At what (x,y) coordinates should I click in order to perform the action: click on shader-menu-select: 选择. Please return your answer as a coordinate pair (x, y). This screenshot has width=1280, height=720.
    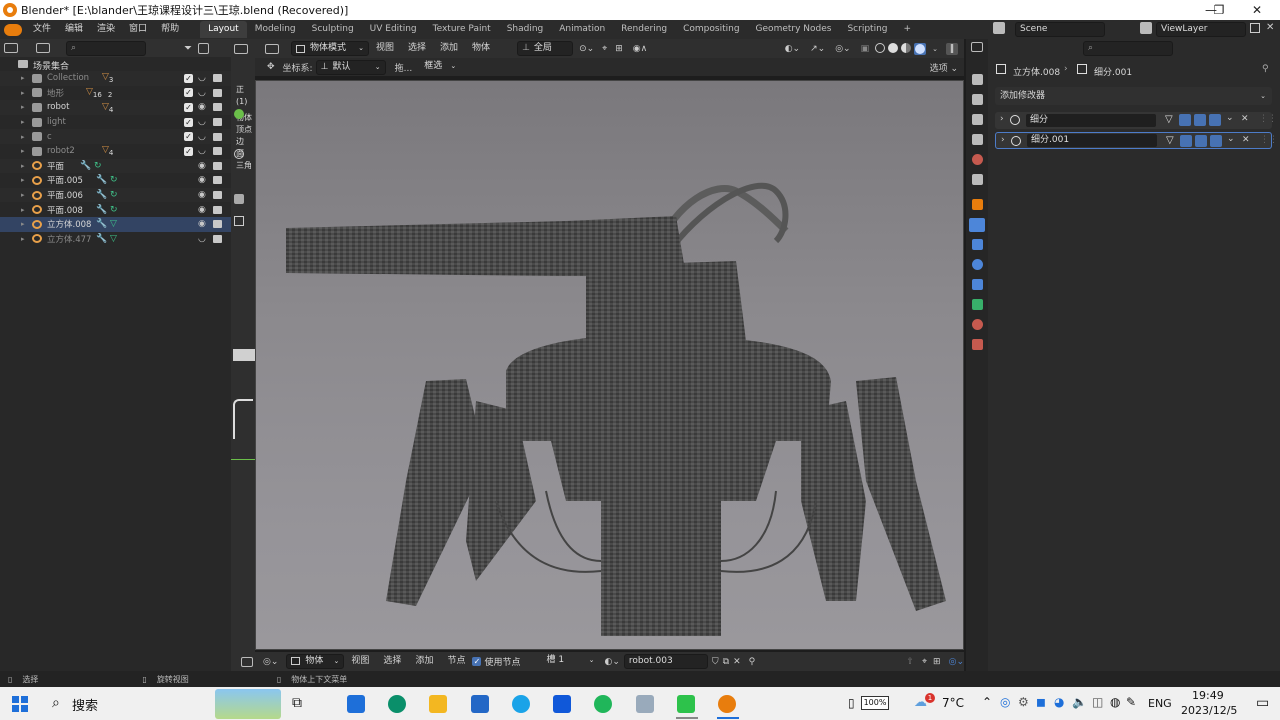
    Looking at the image, I should click on (392, 661).